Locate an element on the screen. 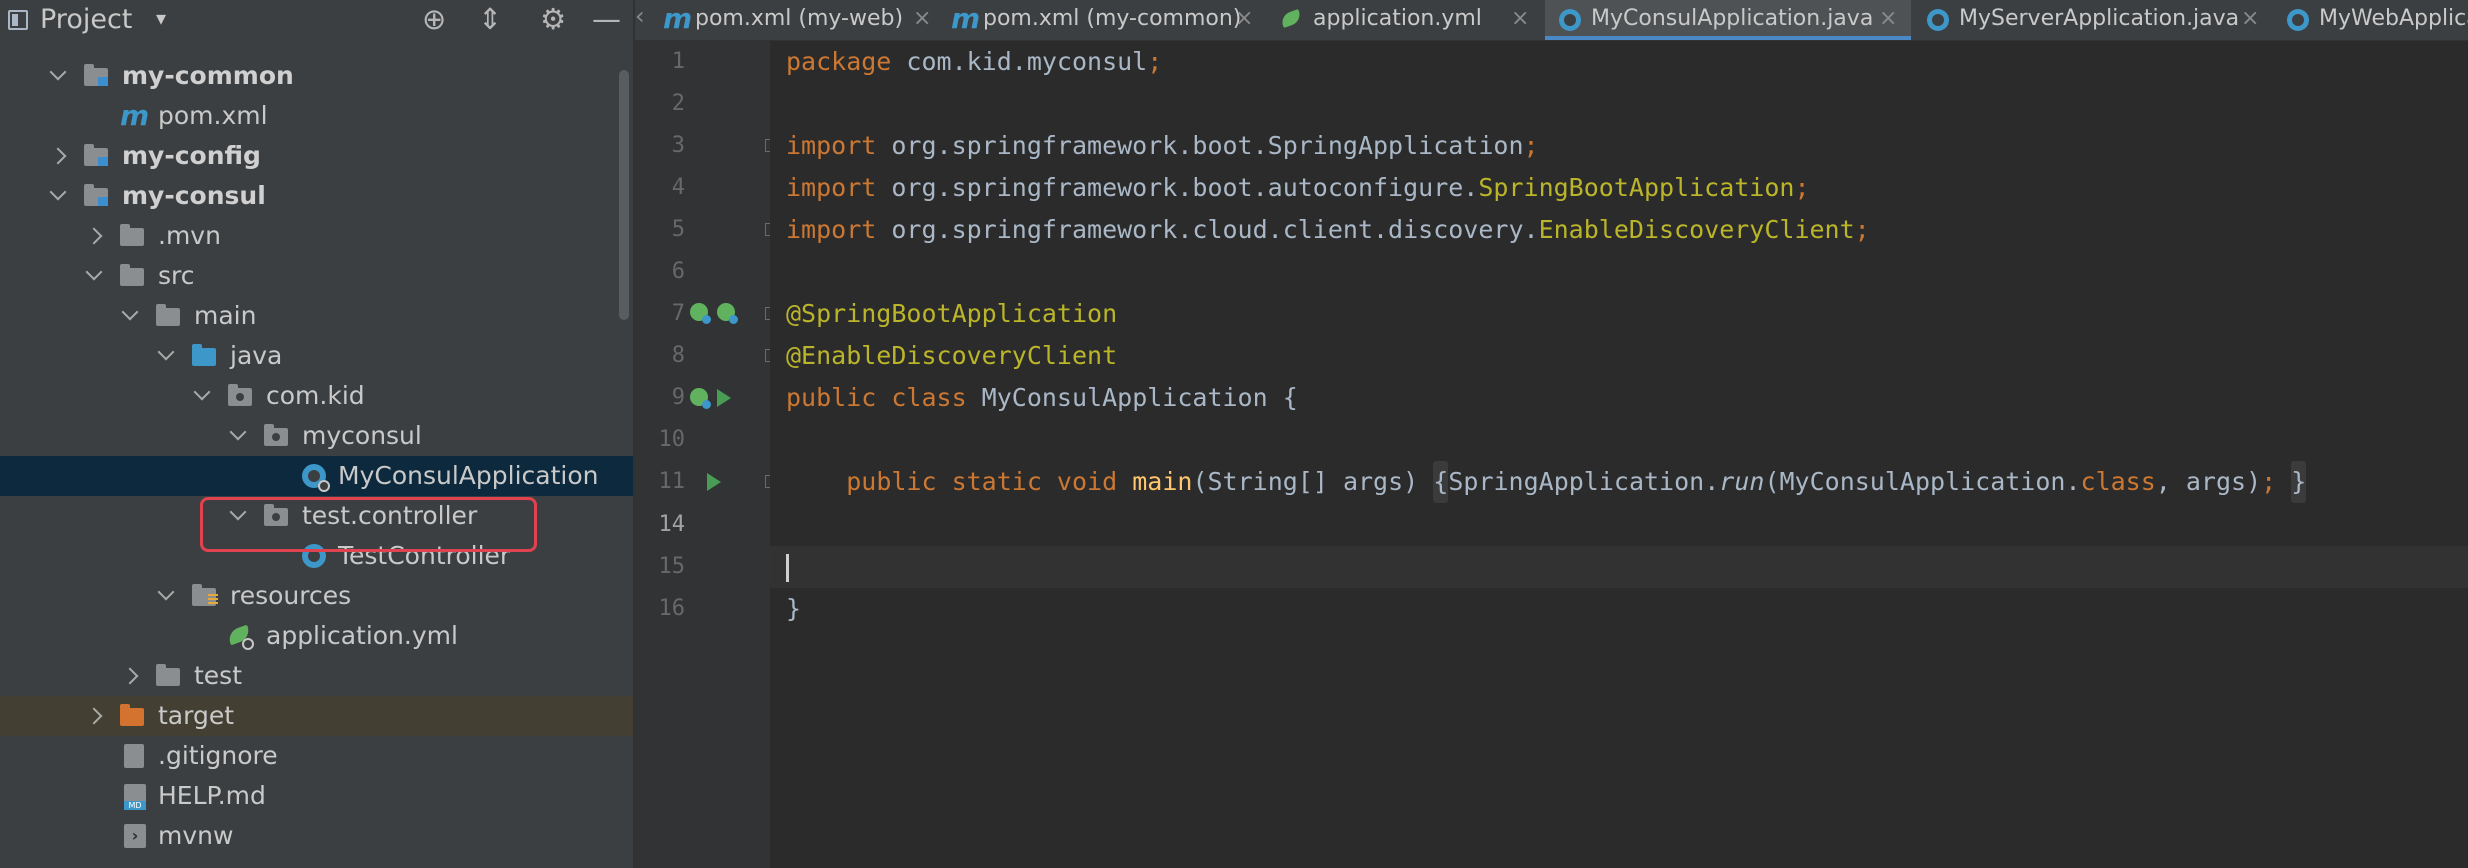 This screenshot has height=868, width=2468. tree-item-application-yml: application.yml is located at coordinates (316, 636).